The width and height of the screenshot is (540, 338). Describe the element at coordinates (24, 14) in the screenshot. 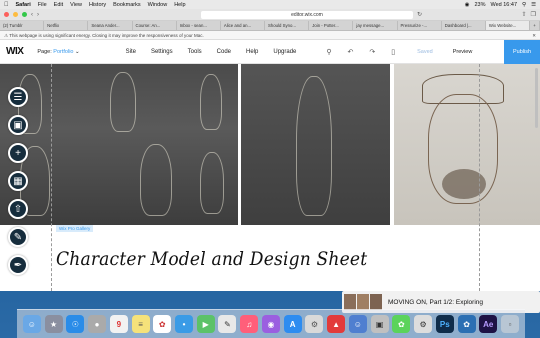

I see `zoom-window-button` at that location.